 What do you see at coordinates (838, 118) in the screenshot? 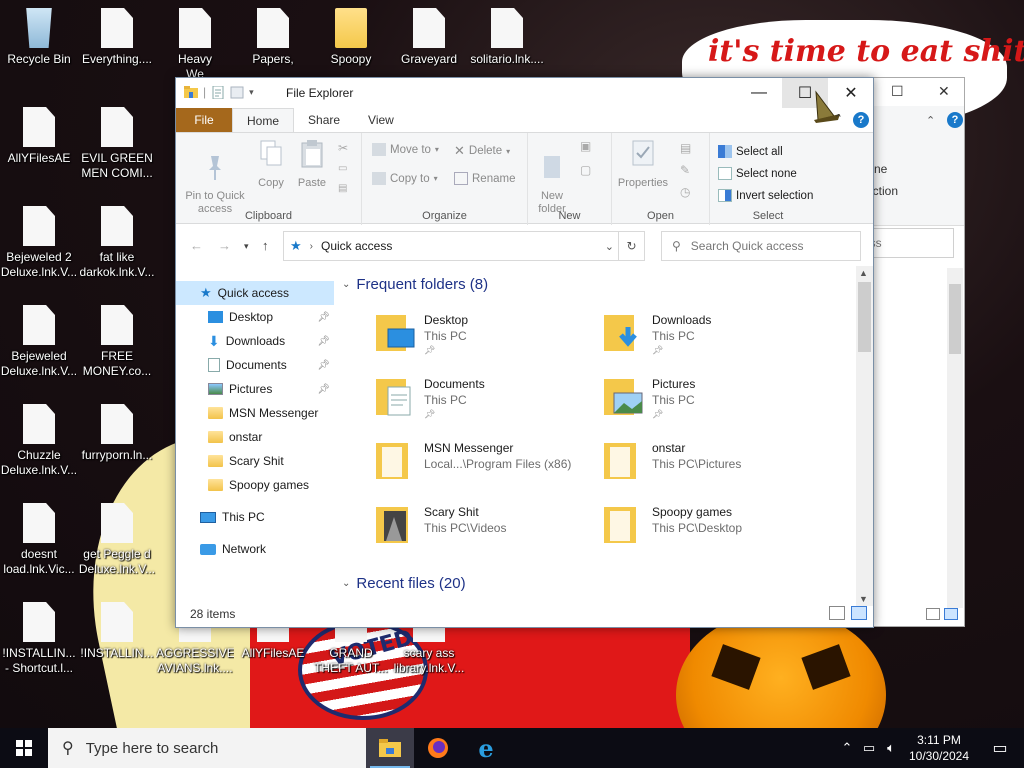
I see `ribbon-collapse-icon: ⌃` at bounding box center [838, 118].